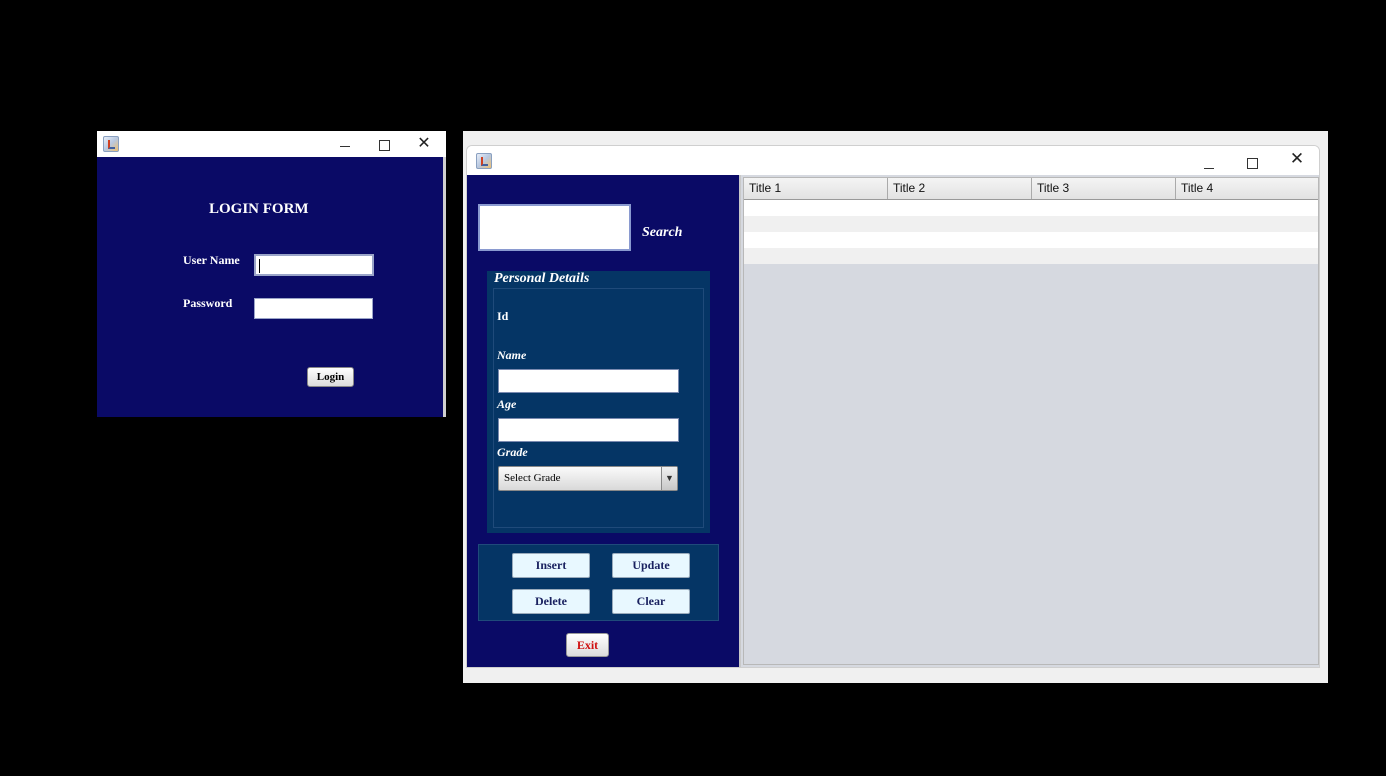 The width and height of the screenshot is (1386, 776). What do you see at coordinates (651, 565) in the screenshot?
I see `update-button: Update` at bounding box center [651, 565].